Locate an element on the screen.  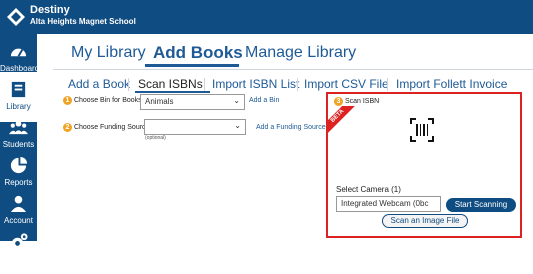
brand: Destiny Alta Heights Magnet School is located at coordinates (83, 16).